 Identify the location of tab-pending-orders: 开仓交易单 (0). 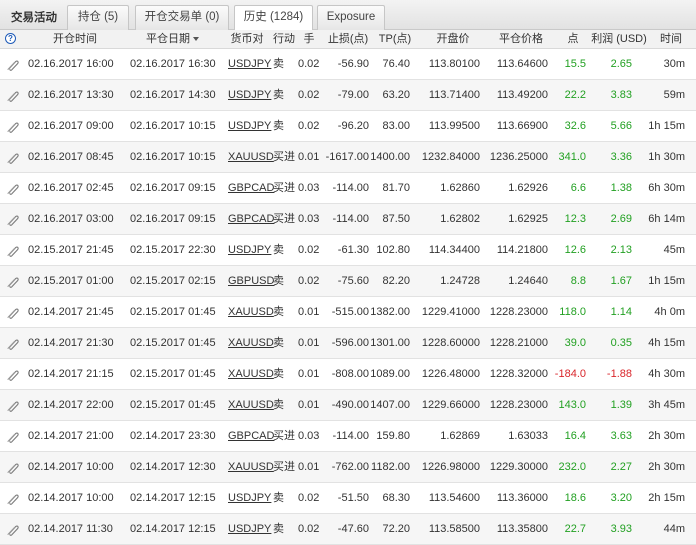
(182, 17).